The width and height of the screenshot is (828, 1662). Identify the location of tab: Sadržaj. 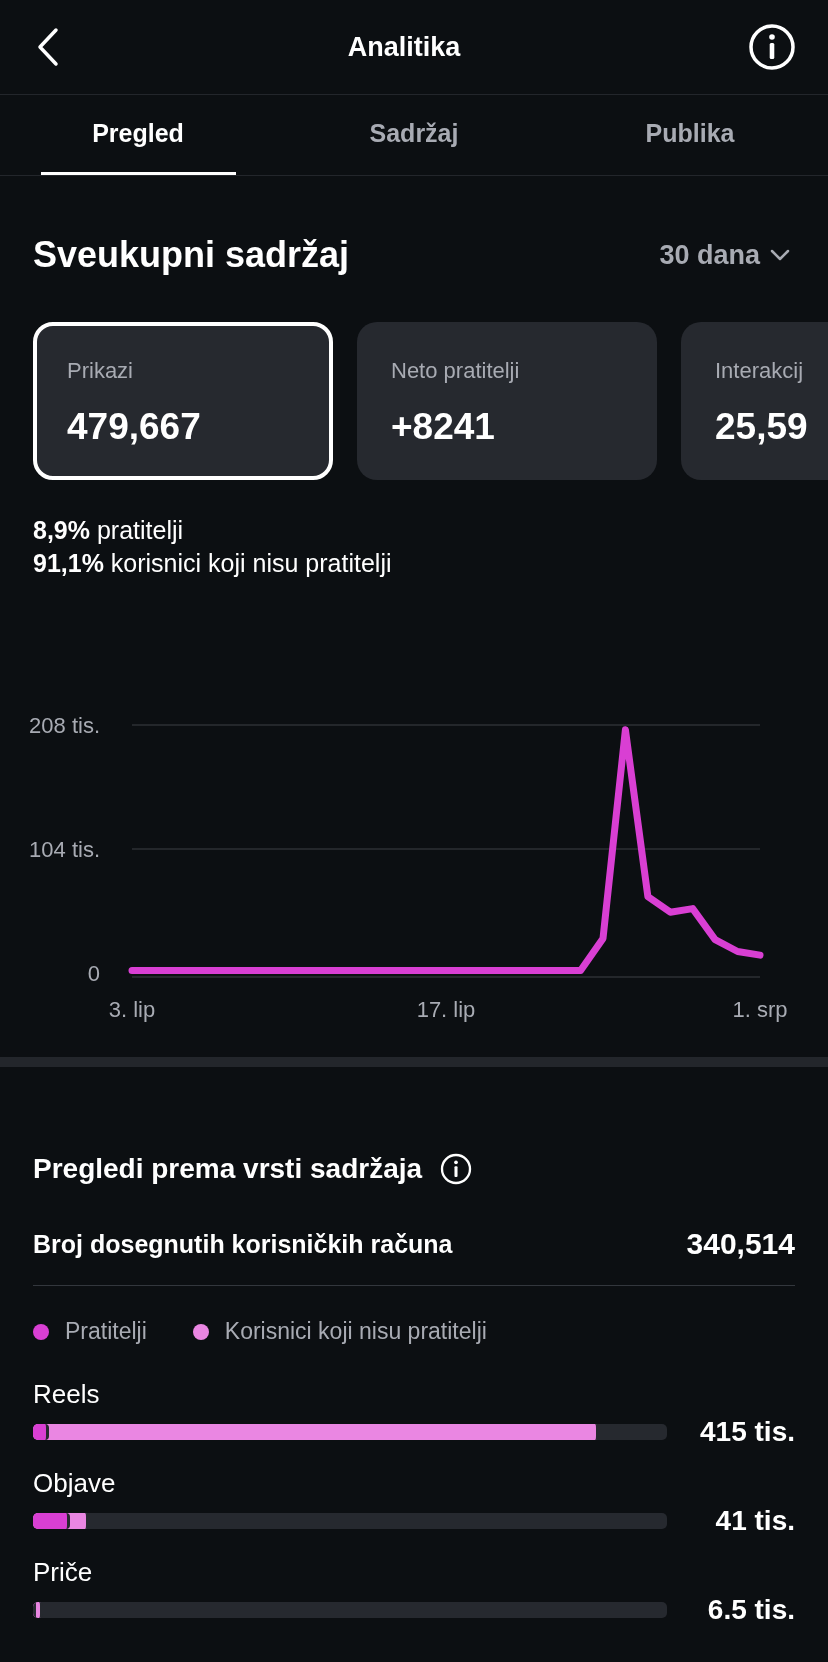
(414, 135).